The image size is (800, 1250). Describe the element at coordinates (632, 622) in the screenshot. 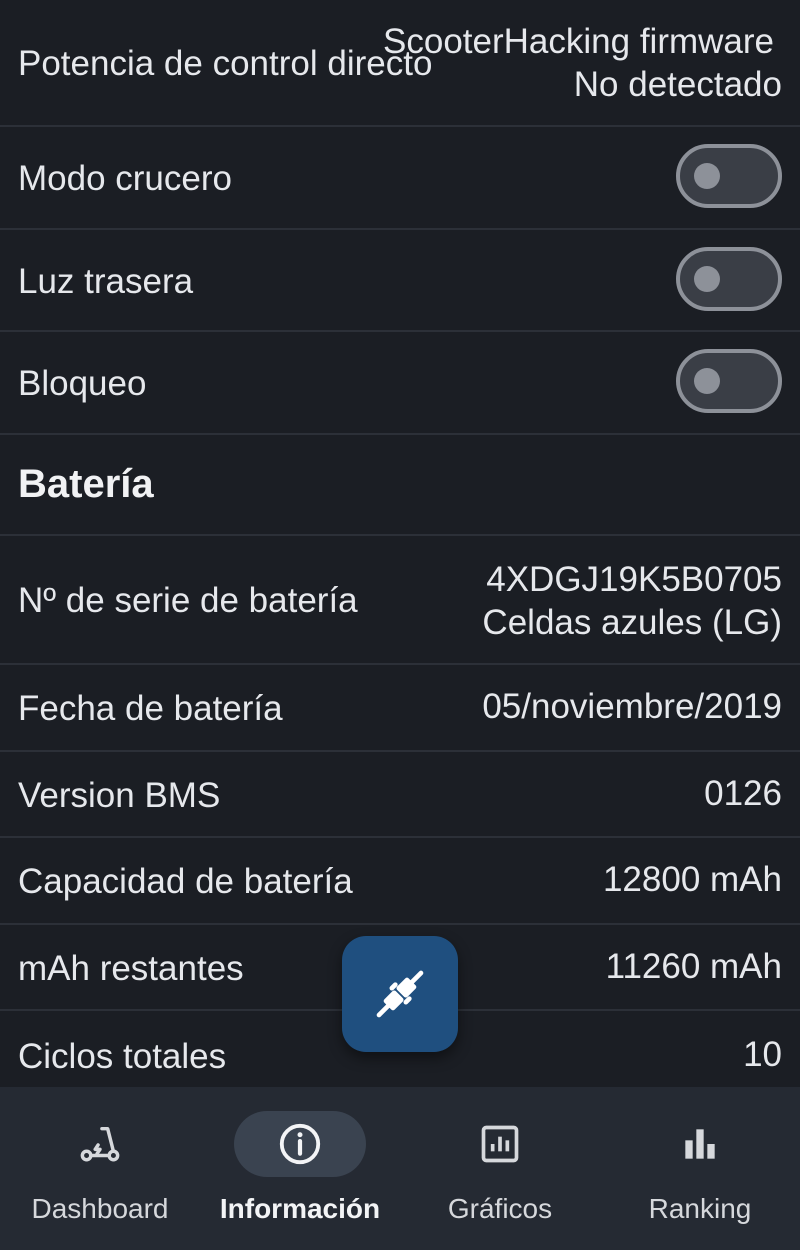

I see `battery-cell-type: Celdas azules (LG)` at that location.